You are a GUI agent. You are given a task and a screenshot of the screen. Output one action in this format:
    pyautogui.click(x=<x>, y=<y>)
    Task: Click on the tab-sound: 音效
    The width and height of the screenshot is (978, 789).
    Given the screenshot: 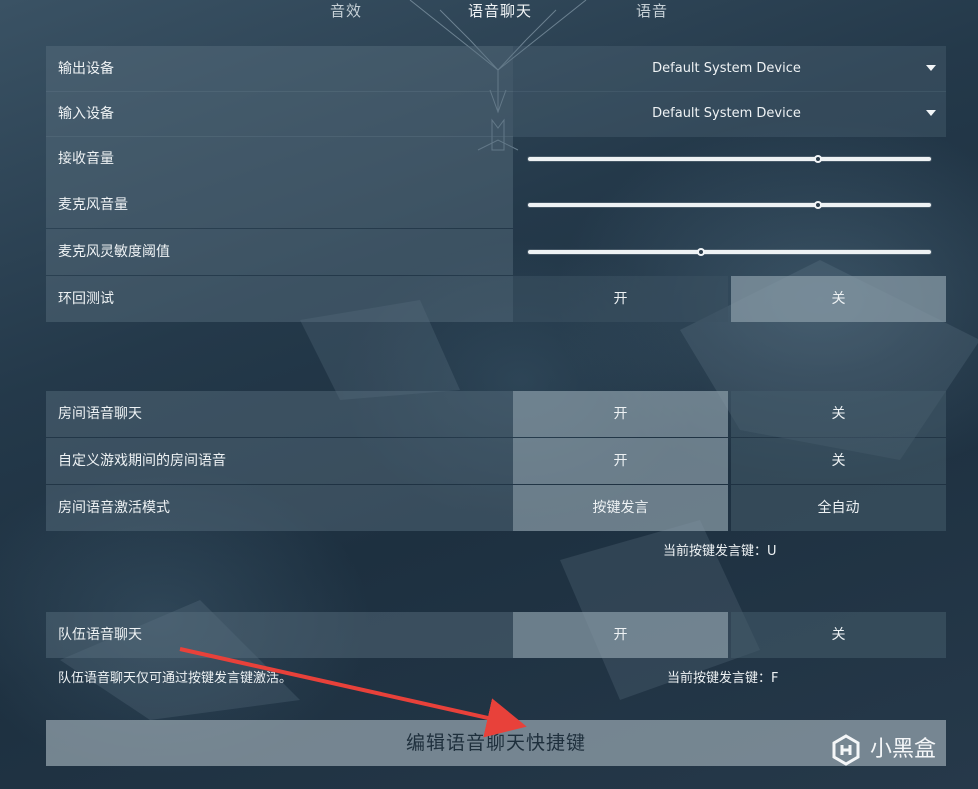 What is the action you would take?
    pyautogui.click(x=346, y=10)
    